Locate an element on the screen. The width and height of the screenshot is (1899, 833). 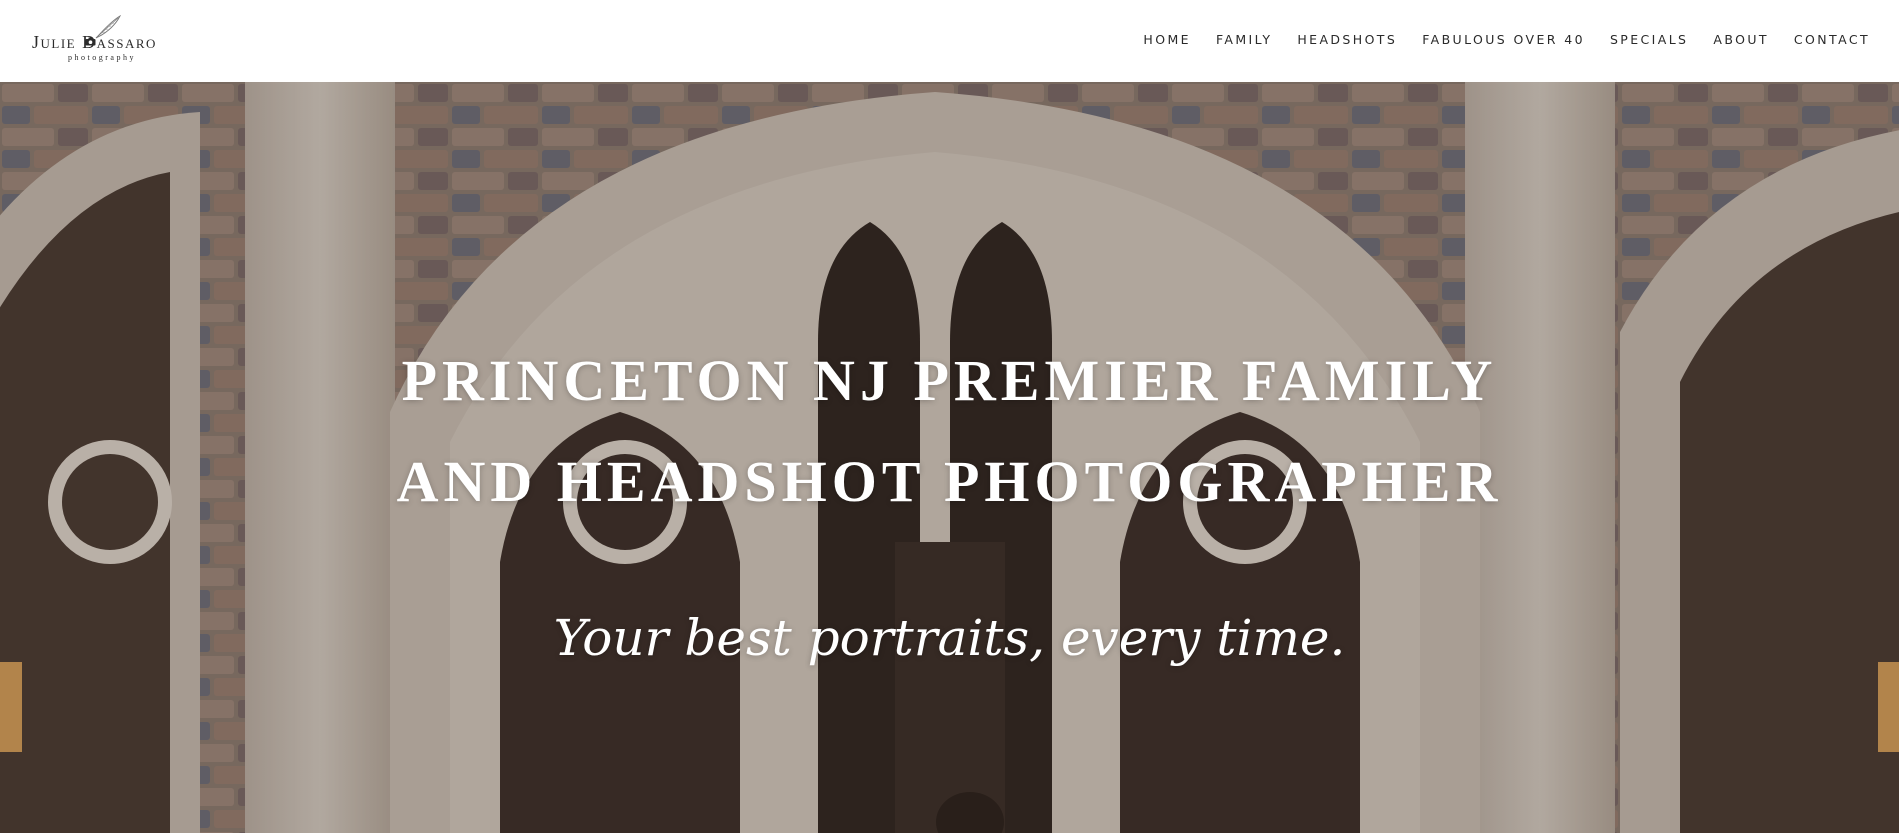
nav-item-fabulous-over-40: FABULOUS OVER 40 is located at coordinates (1503, 39).